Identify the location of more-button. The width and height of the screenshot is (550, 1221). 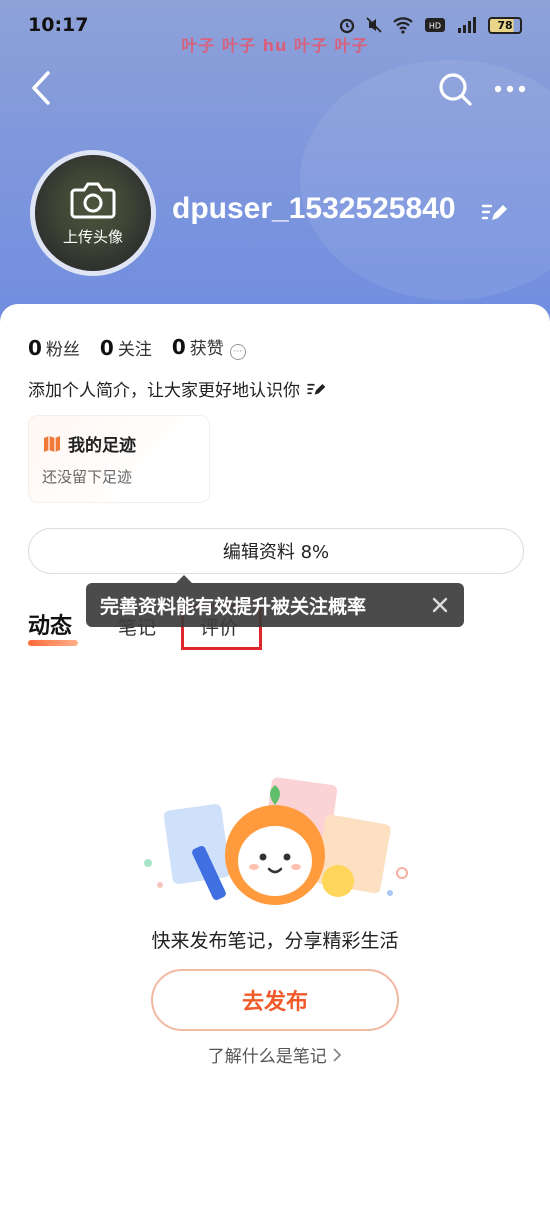
(510, 89).